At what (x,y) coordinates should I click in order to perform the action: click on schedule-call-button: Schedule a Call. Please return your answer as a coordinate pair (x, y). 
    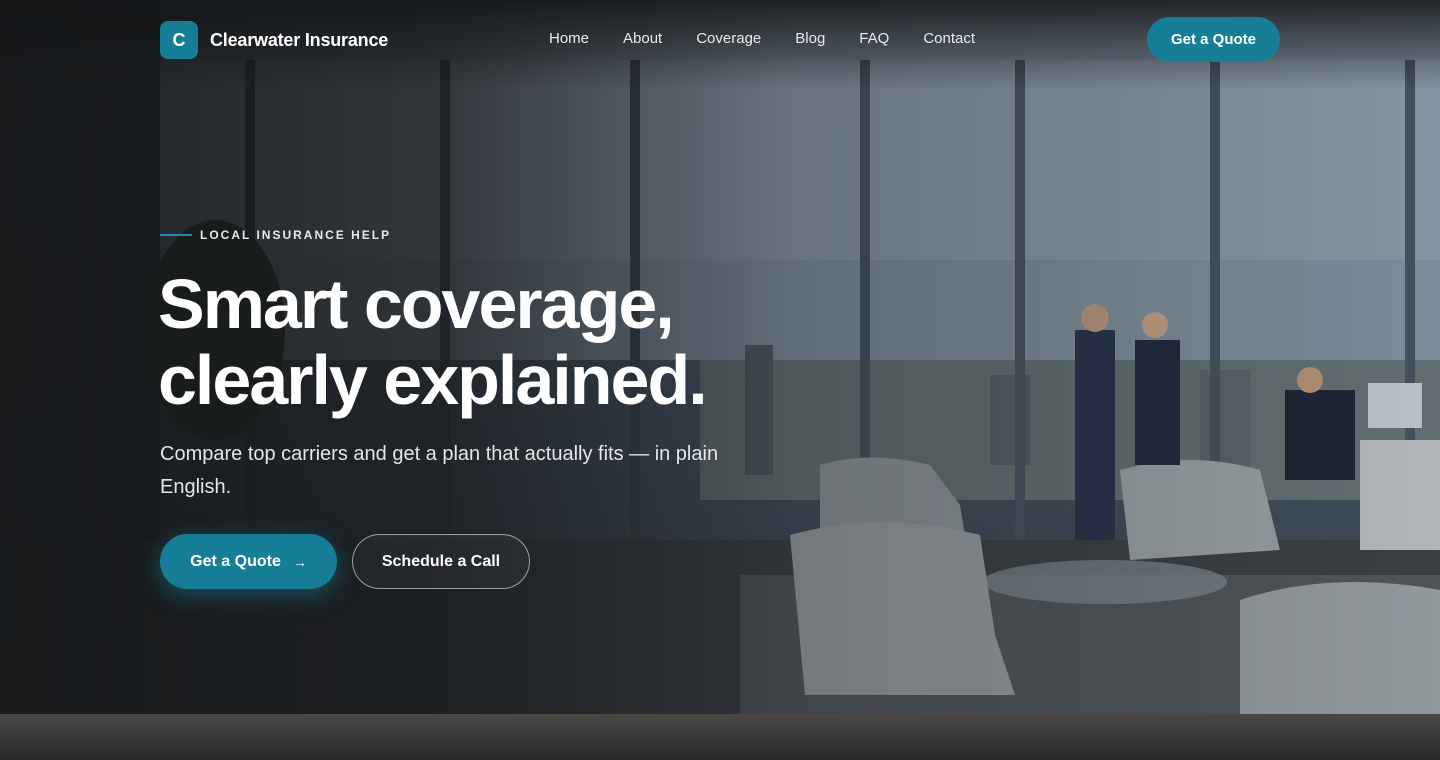
    Looking at the image, I should click on (441, 561).